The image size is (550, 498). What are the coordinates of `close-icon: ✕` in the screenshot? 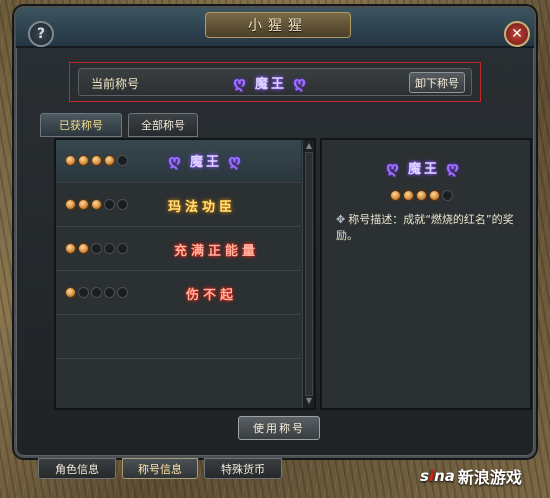 It's located at (517, 34).